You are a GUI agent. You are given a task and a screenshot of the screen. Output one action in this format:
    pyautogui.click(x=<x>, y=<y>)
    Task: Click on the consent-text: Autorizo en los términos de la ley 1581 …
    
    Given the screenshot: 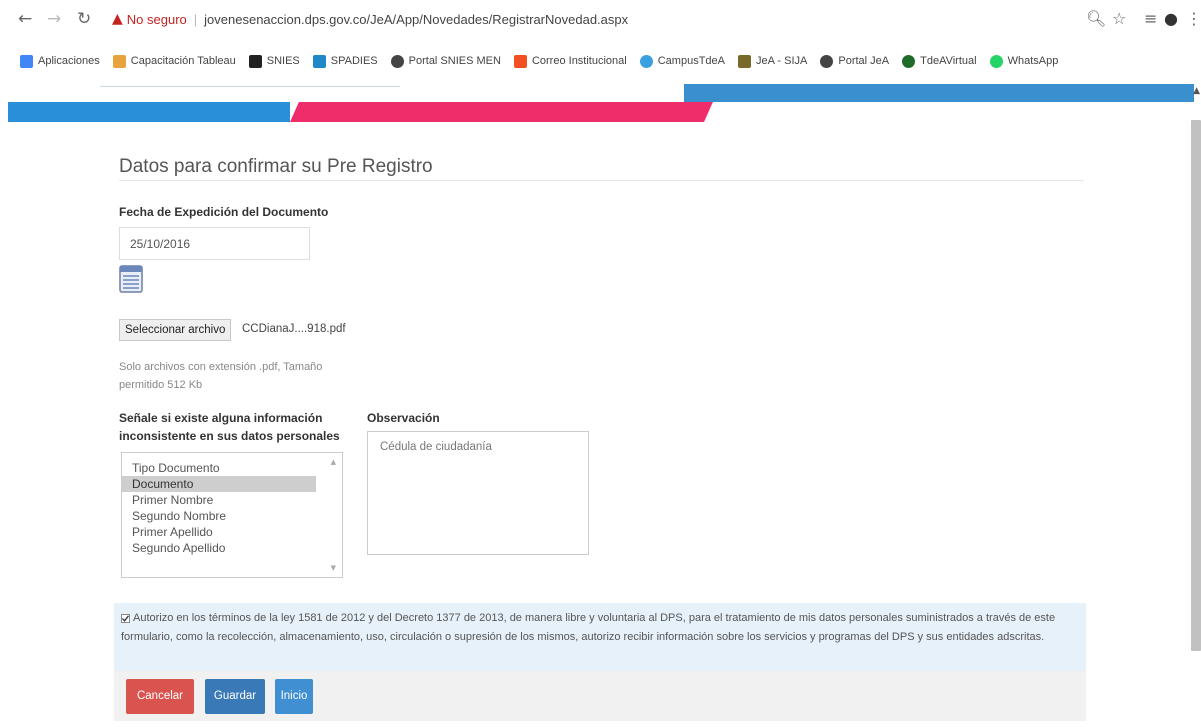 What is the action you would take?
    pyautogui.click(x=588, y=627)
    